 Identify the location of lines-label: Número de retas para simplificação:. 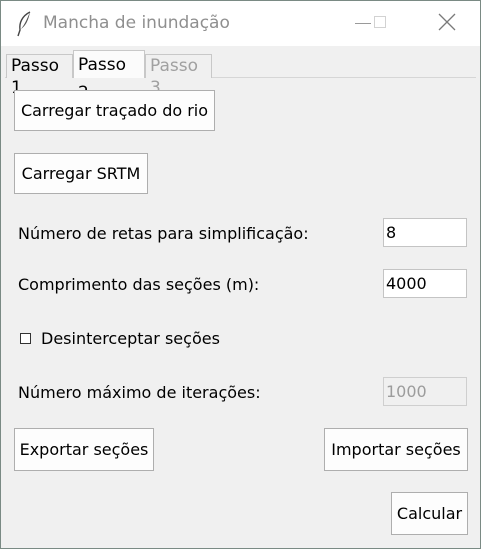
(163, 233).